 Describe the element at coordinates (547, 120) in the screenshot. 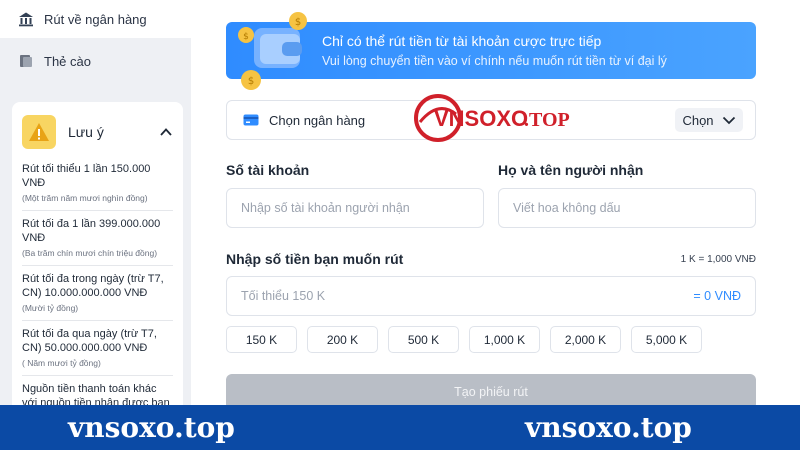

I see `logo-suffix: .TOP` at that location.